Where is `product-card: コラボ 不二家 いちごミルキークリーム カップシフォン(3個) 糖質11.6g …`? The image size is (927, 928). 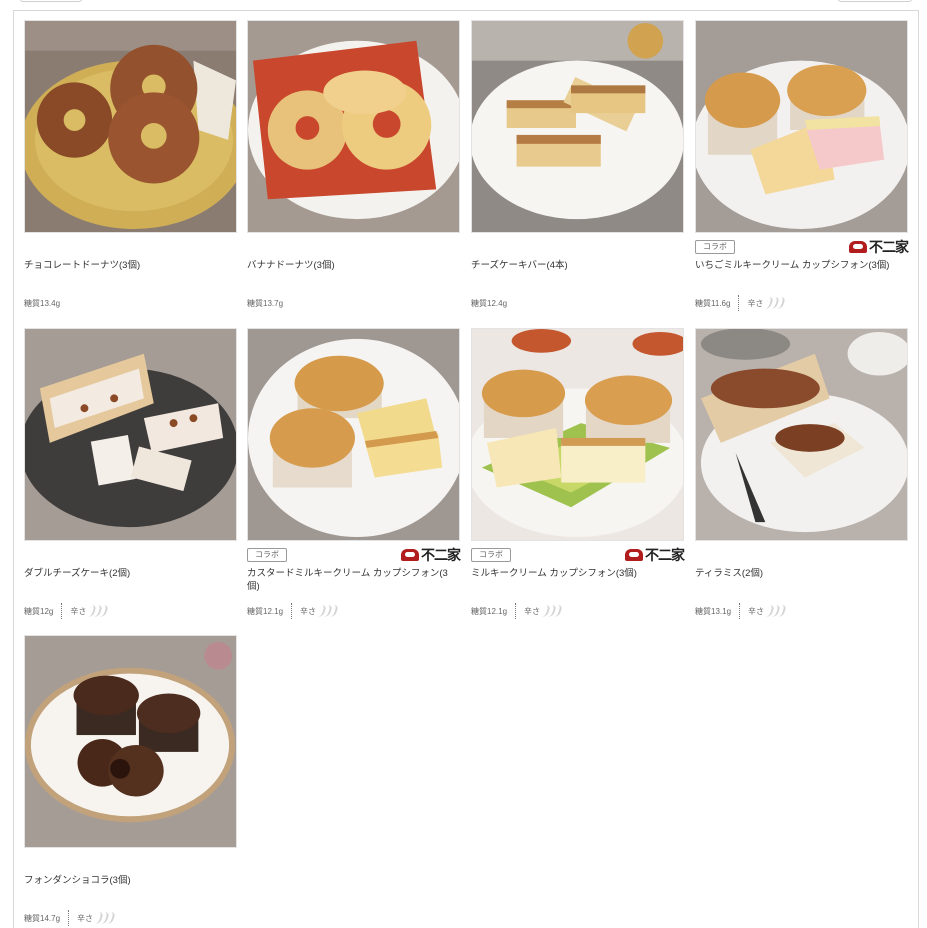
product-card: コラボ 不二家 いちごミルキークリーム カップシフォン(3個) 糖質11.6g … is located at coordinates (802, 166).